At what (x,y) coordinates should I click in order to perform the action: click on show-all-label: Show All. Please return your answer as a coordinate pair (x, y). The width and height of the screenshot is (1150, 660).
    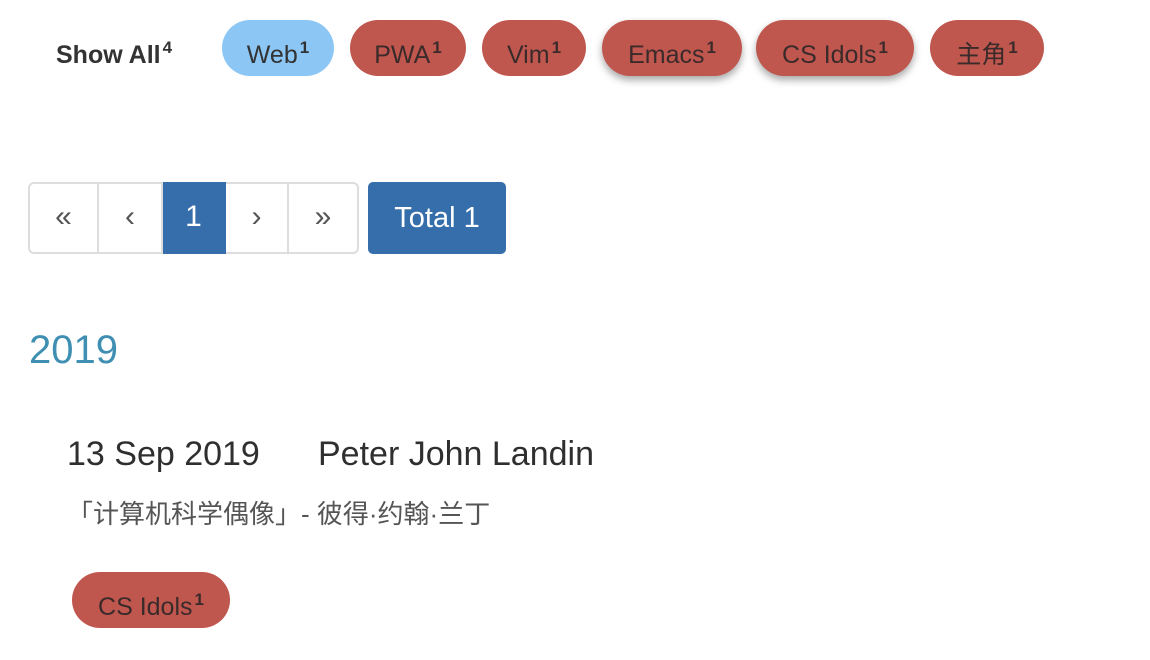
    Looking at the image, I should click on (108, 55).